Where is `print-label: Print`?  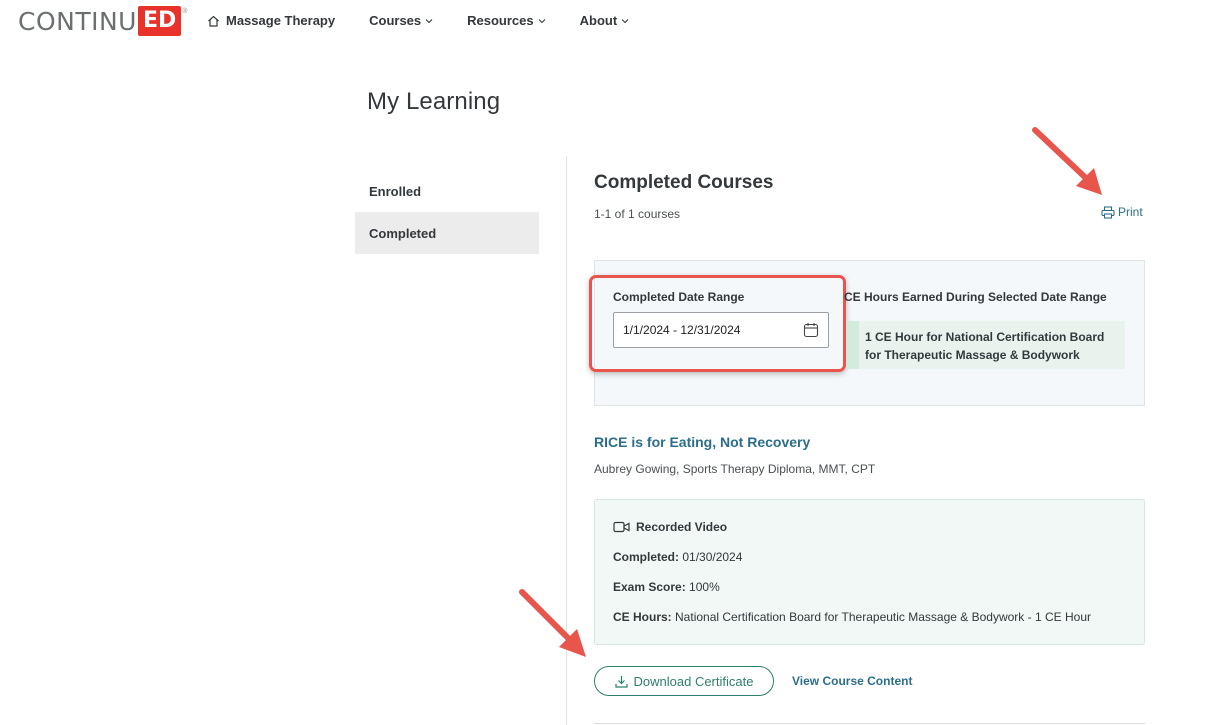 print-label: Print is located at coordinates (1130, 212).